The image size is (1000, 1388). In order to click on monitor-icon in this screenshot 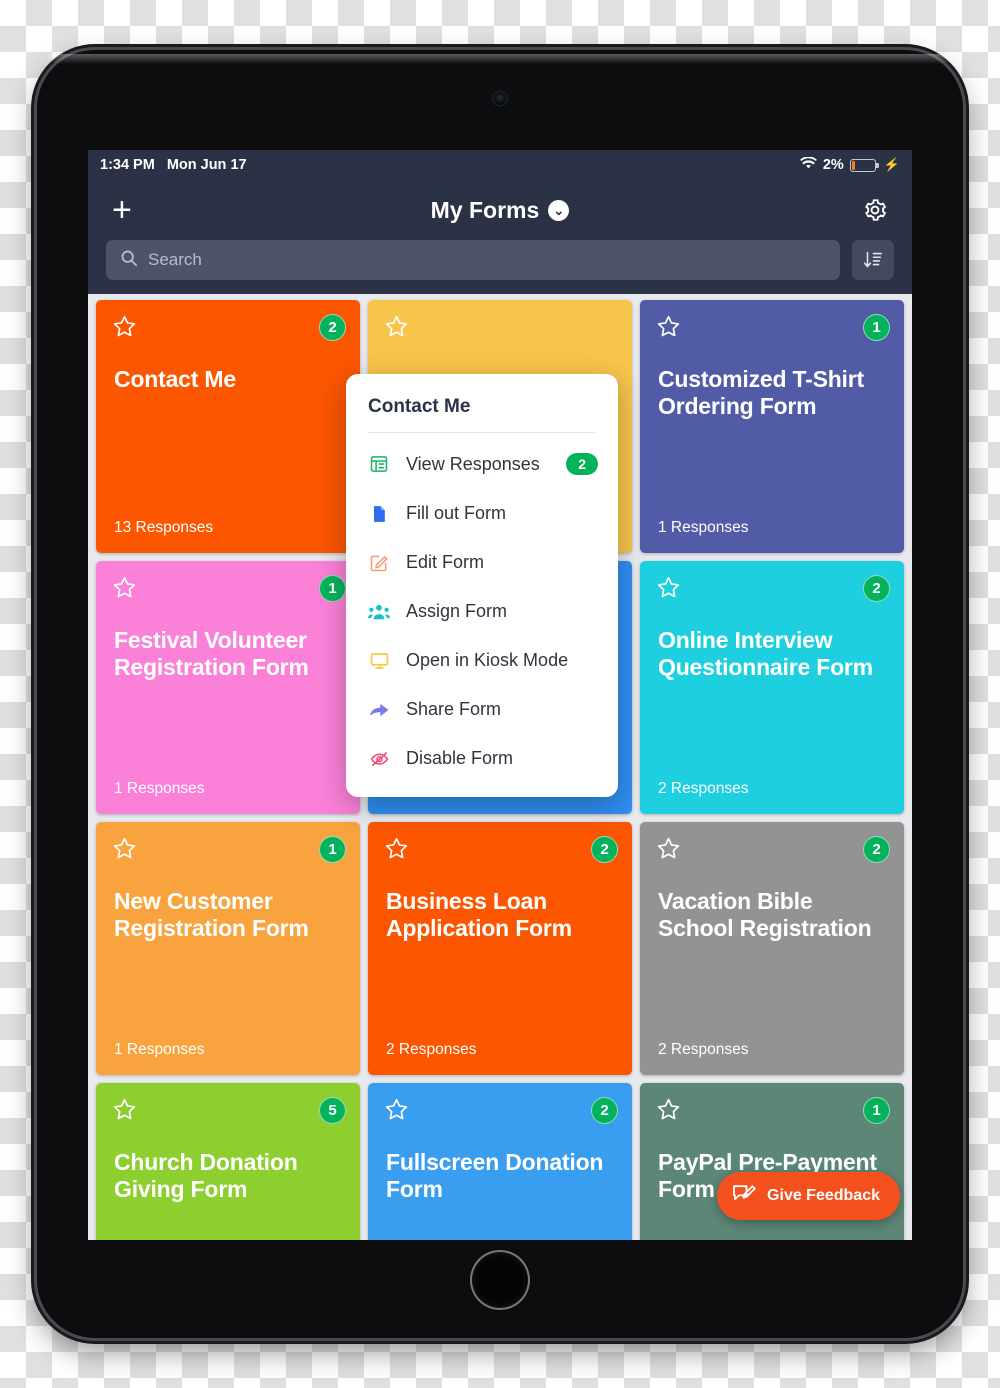, I will do `click(379, 661)`.